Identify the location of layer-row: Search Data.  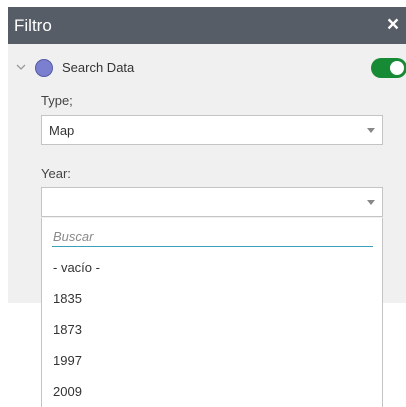
(207, 68).